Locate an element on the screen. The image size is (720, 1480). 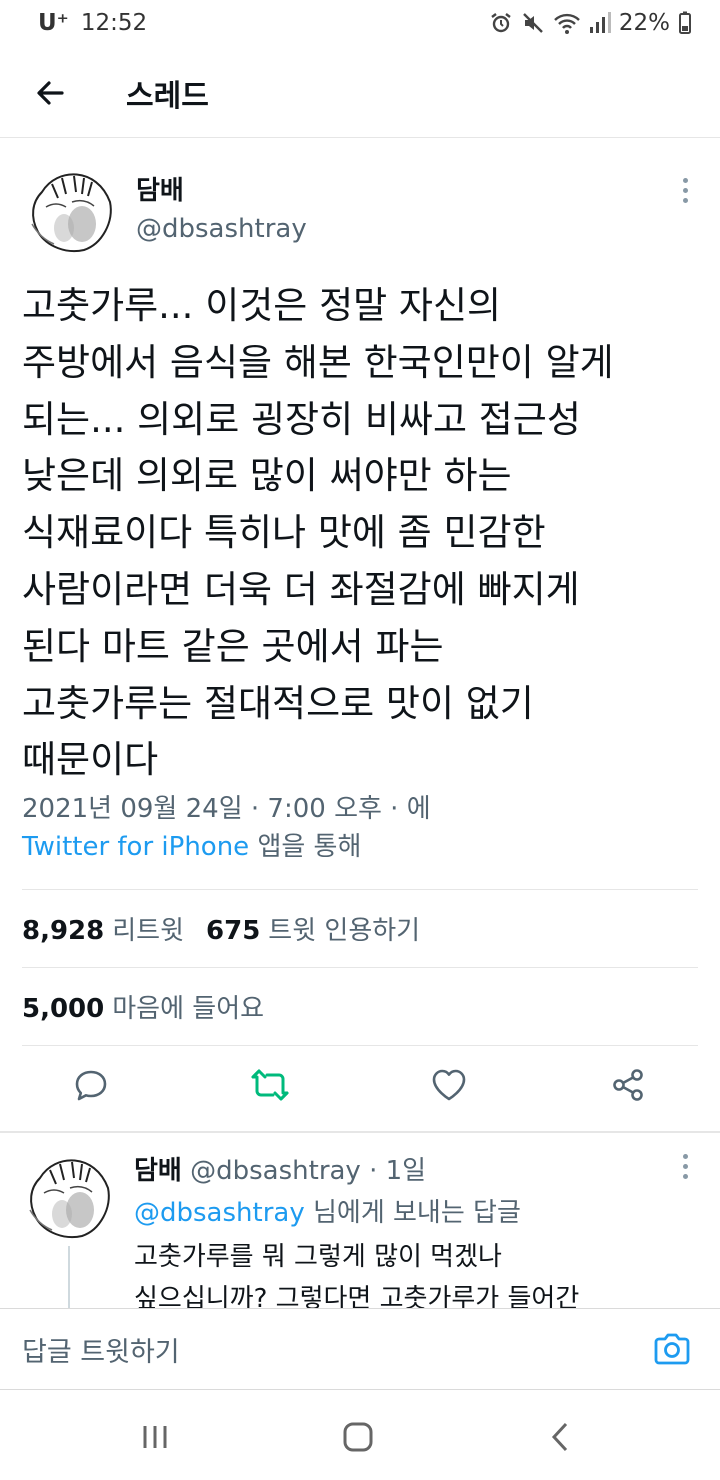
author-avatar is located at coordinates (72, 212).